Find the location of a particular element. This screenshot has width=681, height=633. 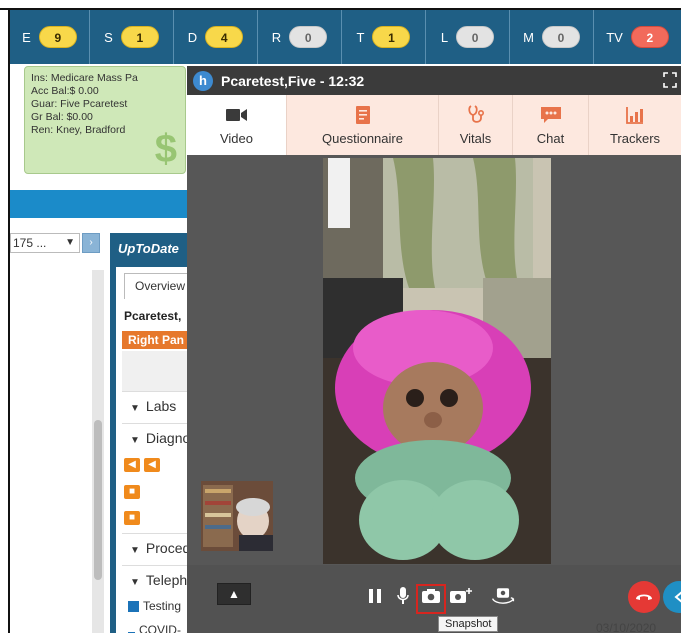

microphone-icon is located at coordinates (403, 595).